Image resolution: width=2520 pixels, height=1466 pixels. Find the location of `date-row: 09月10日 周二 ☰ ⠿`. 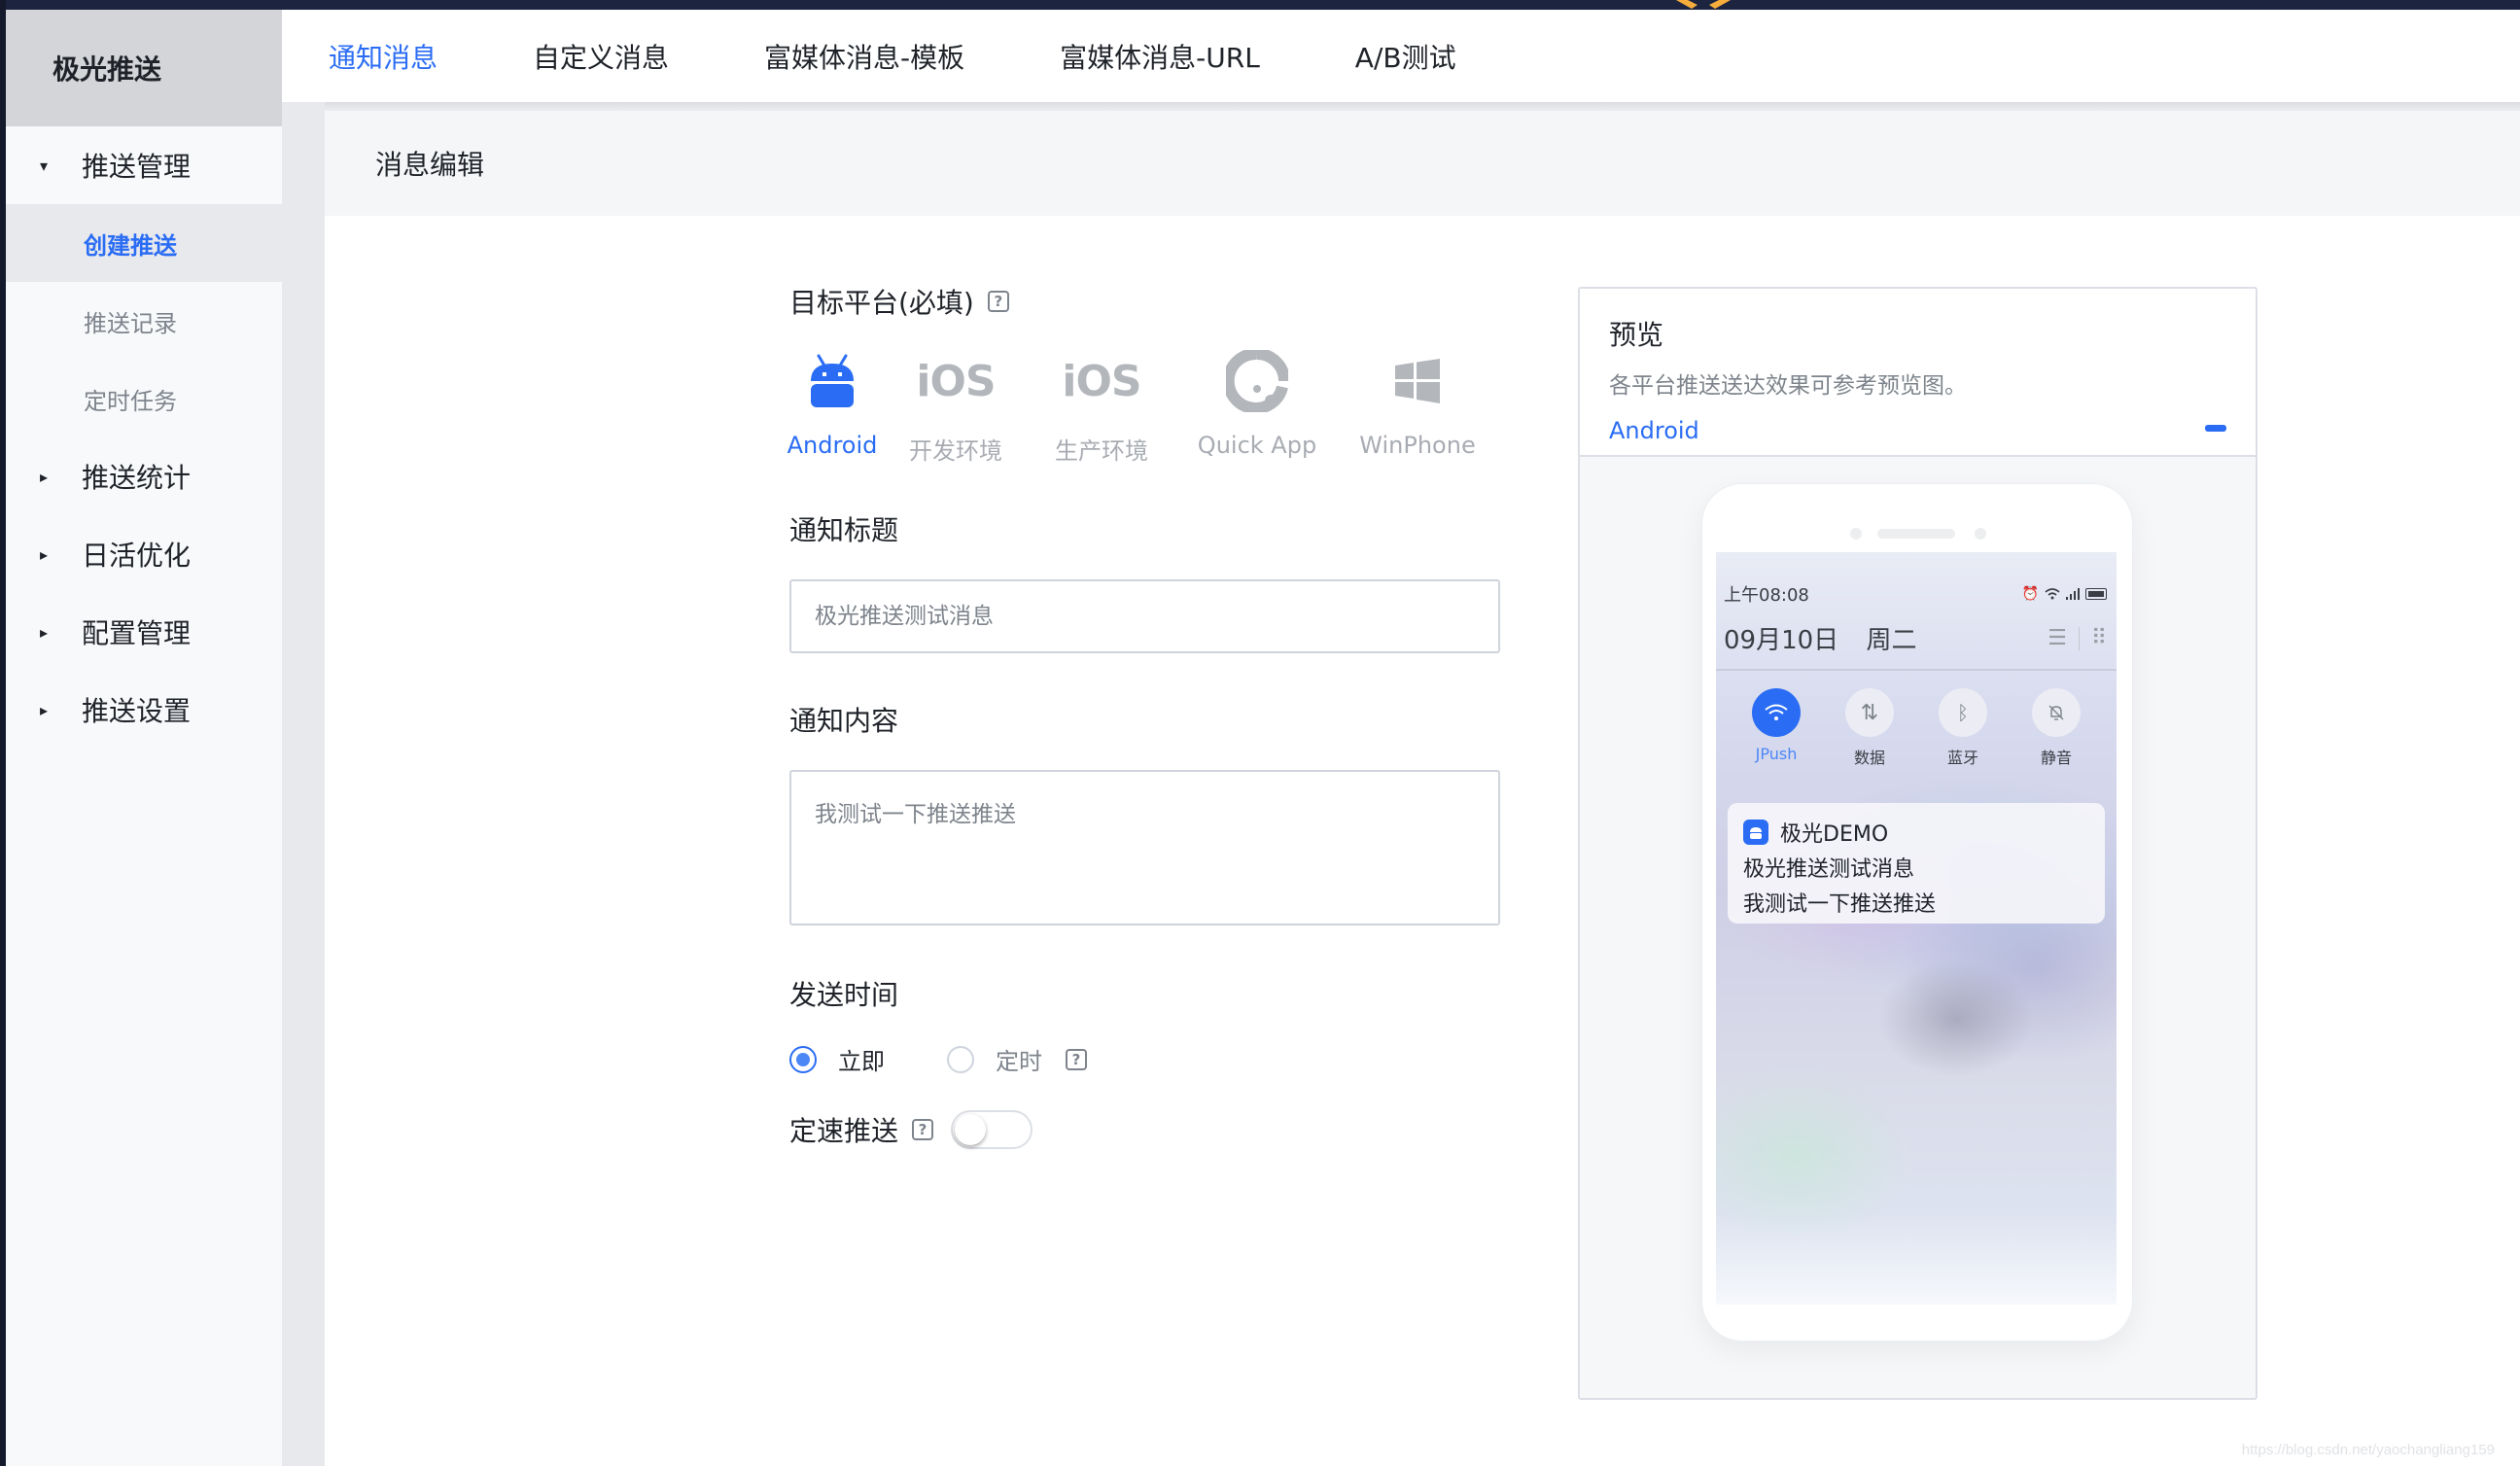

date-row: 09月10日 周二 ☰ ⠿ is located at coordinates (1915, 638).